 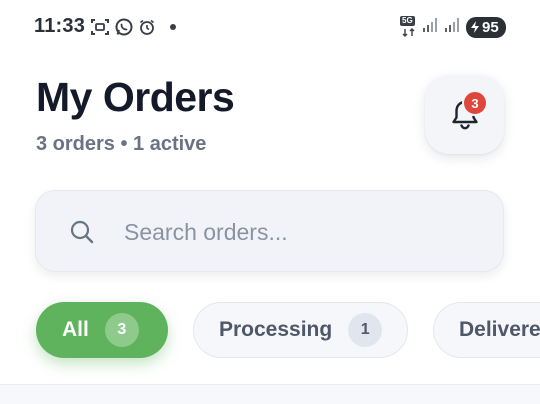 I want to click on filter-chip-label: All, so click(x=75, y=329).